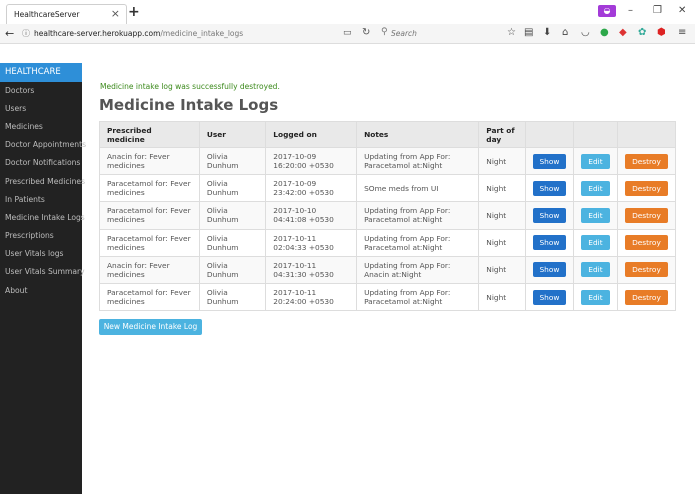 The image size is (695, 494). Describe the element at coordinates (150, 327) in the screenshot. I see `new-medicine-intake-log-button: New Medicine Intake Log` at that location.